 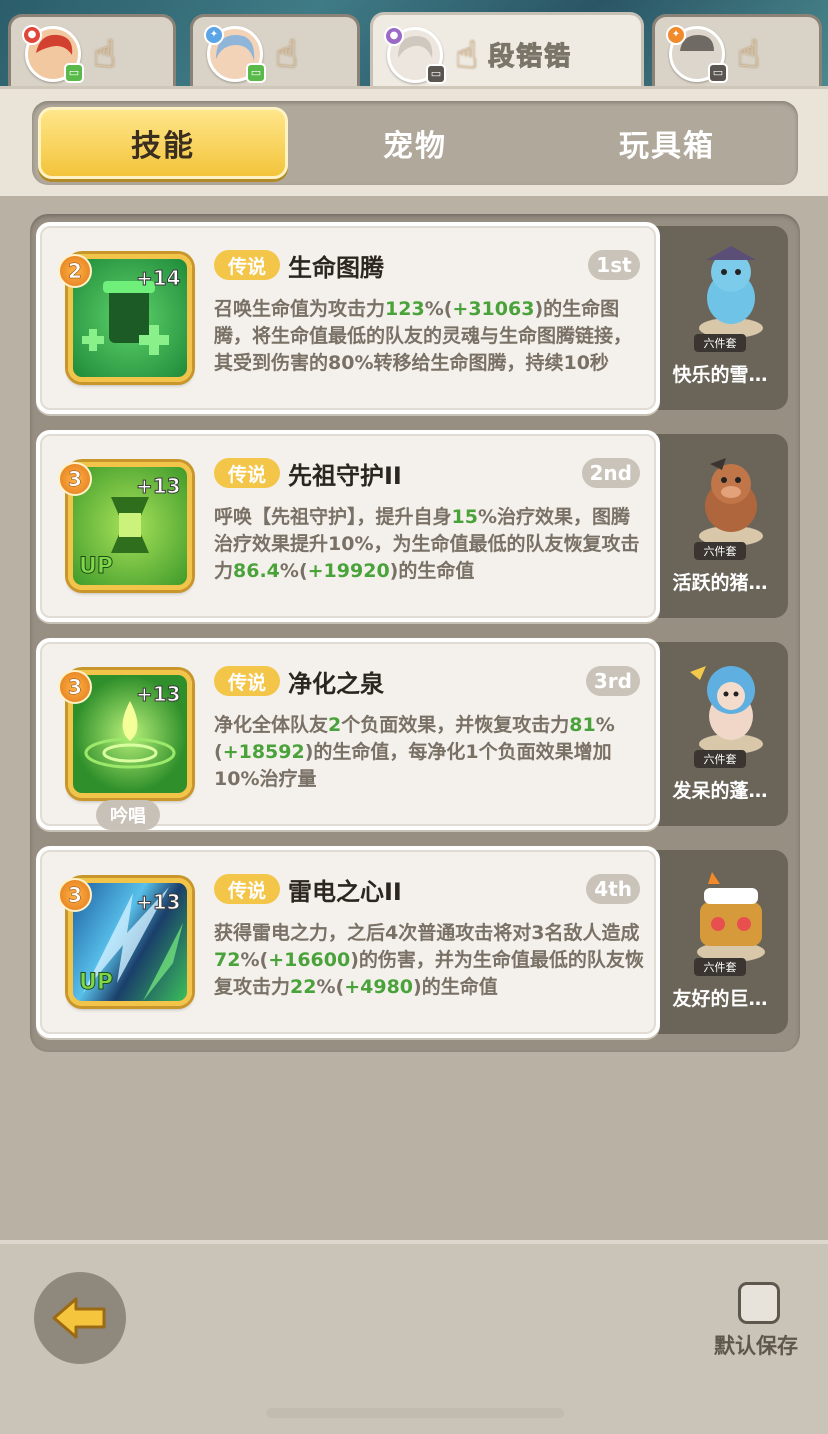 What do you see at coordinates (612, 681) in the screenshot?
I see `skill-rank: 3rd` at bounding box center [612, 681].